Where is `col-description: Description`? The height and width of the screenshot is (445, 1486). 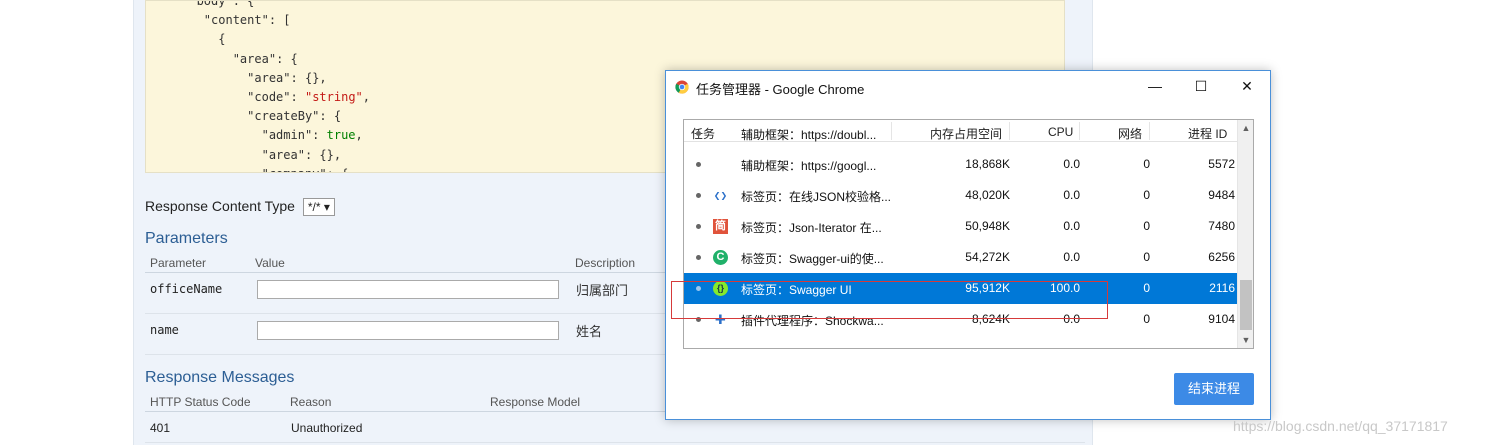
col-description: Description is located at coordinates (605, 263).